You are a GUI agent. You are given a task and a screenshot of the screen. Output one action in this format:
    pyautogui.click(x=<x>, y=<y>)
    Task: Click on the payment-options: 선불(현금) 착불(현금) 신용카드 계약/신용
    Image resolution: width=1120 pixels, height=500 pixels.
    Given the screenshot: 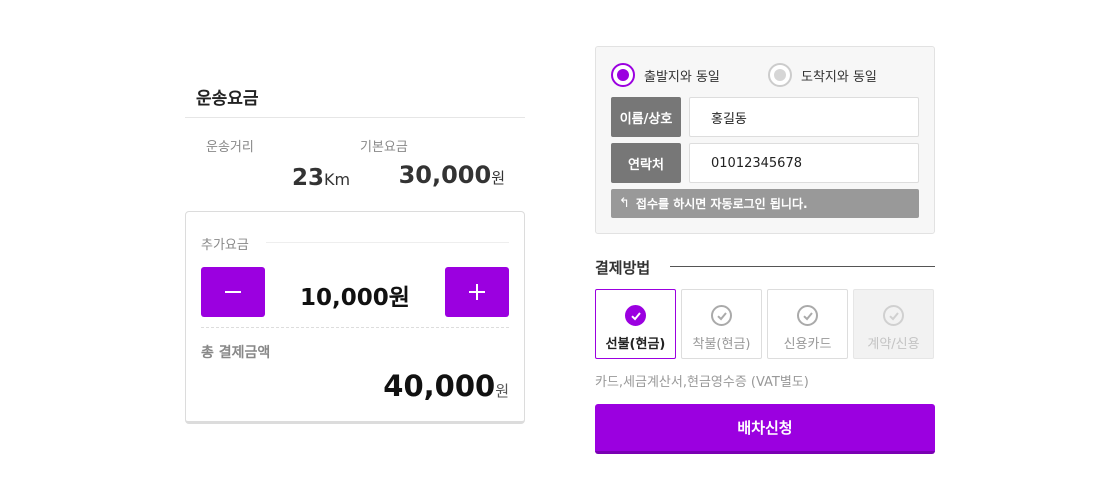 What is the action you would take?
    pyautogui.click(x=764, y=324)
    